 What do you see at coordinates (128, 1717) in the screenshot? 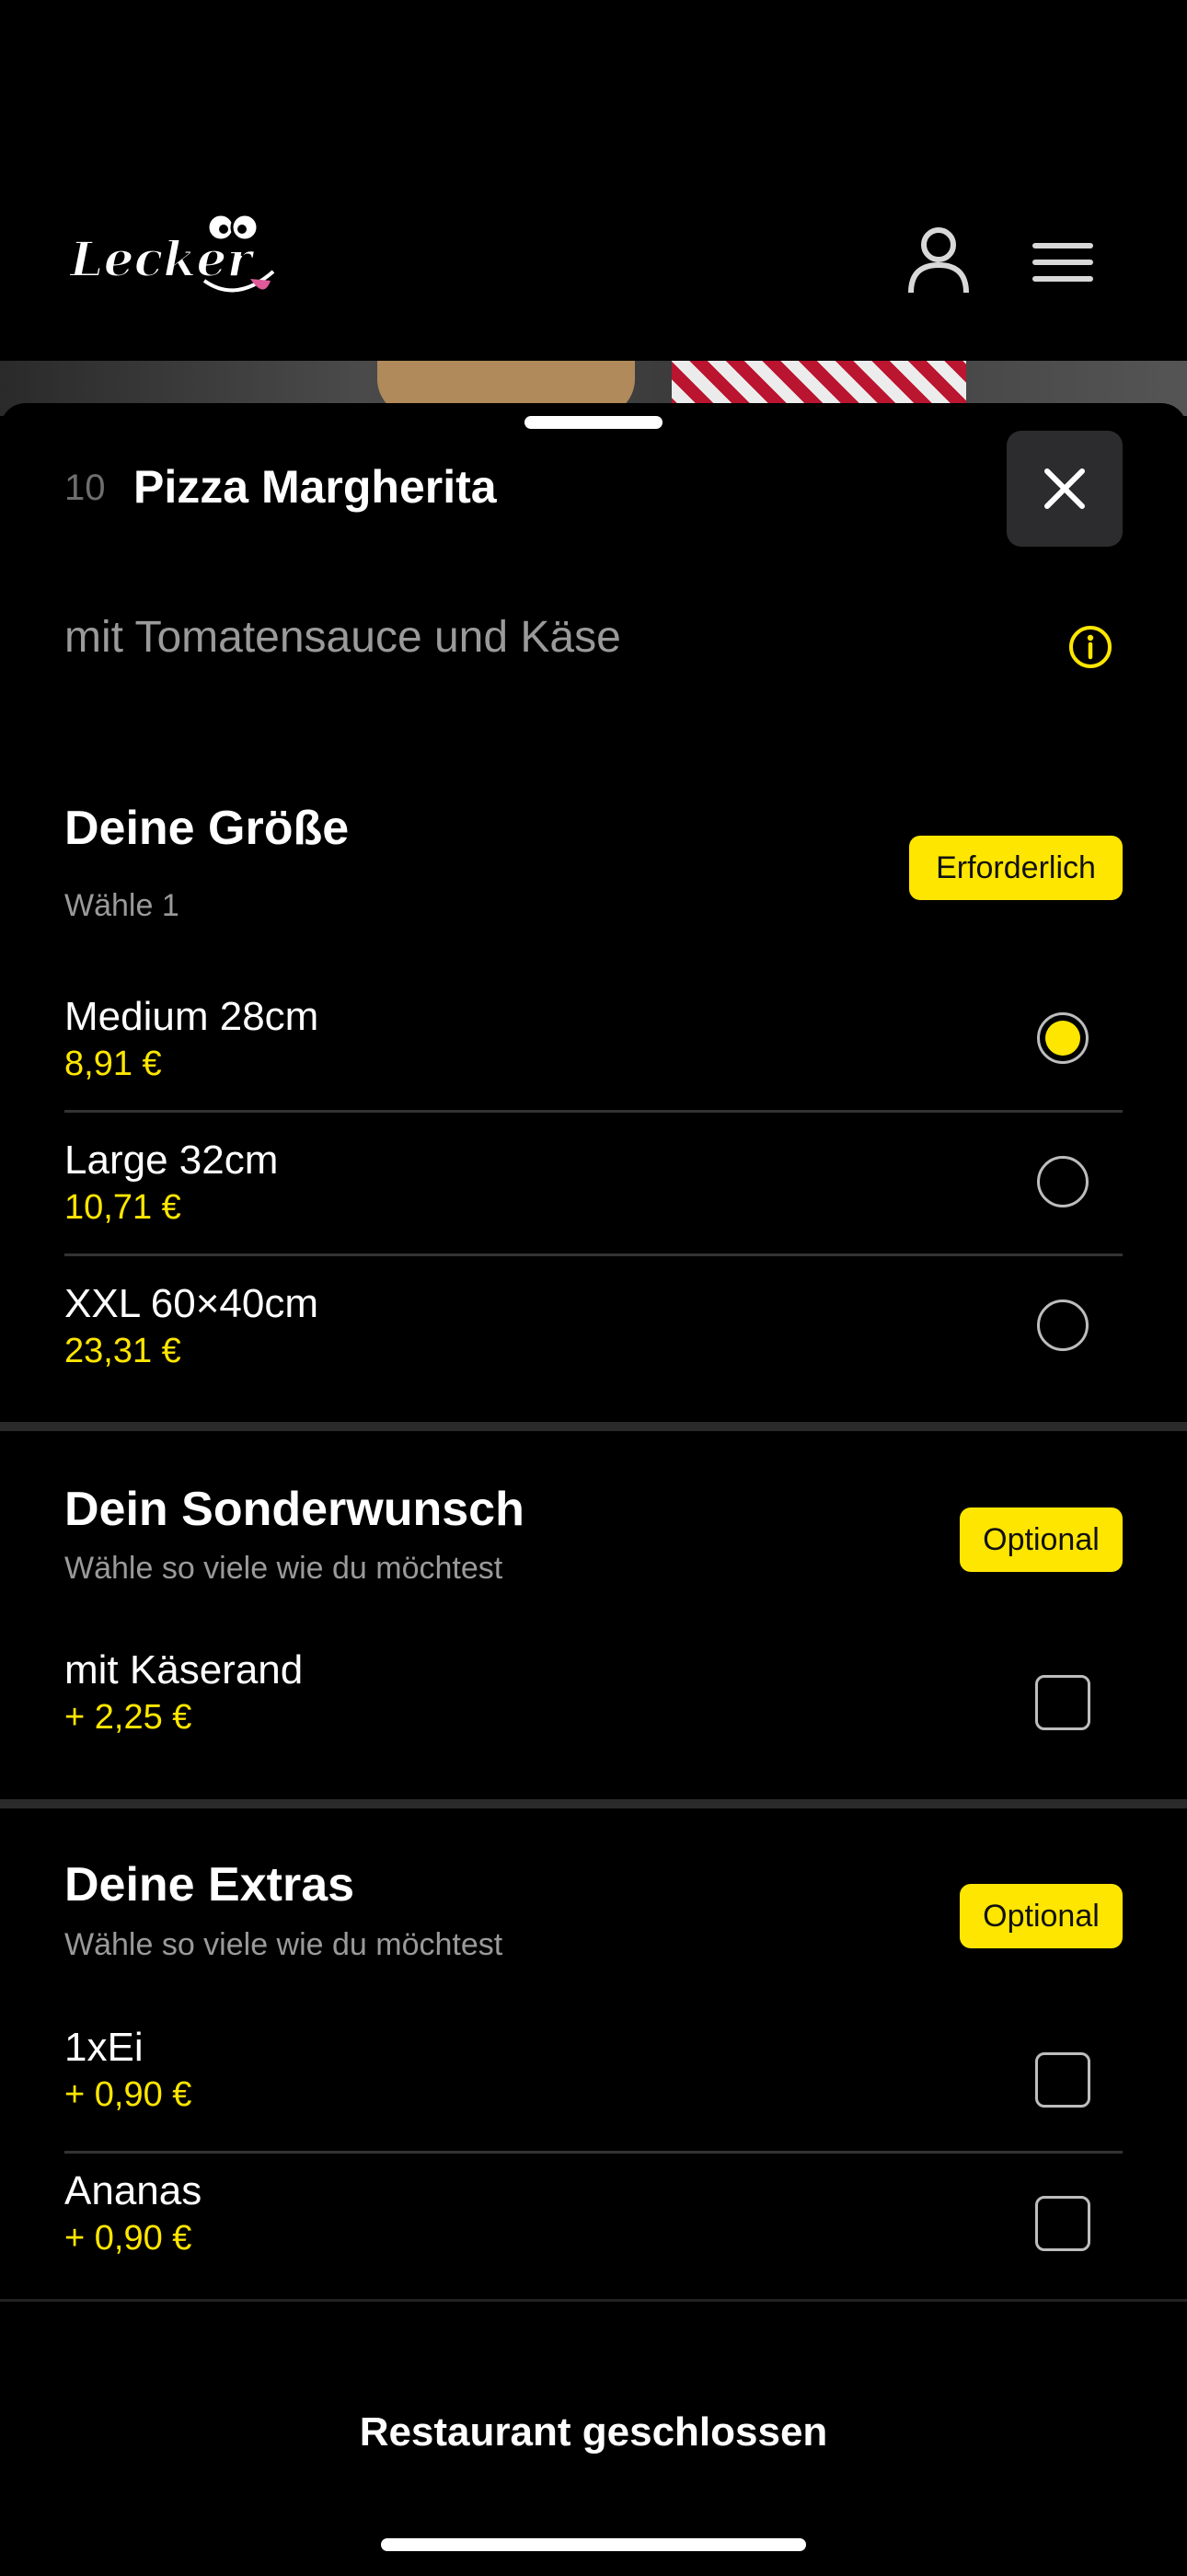
I see `option-price: + 2,25 €` at bounding box center [128, 1717].